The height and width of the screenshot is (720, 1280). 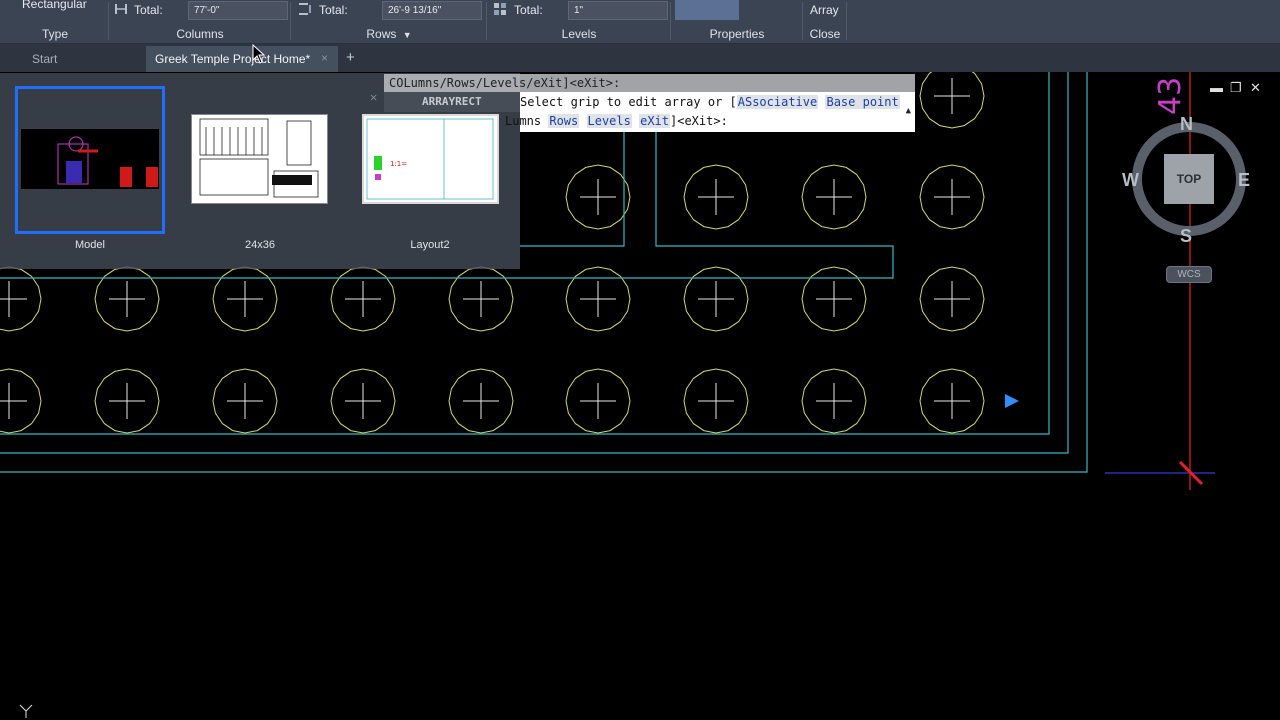 What do you see at coordinates (259, 54) in the screenshot?
I see `mouse-cursor-icon` at bounding box center [259, 54].